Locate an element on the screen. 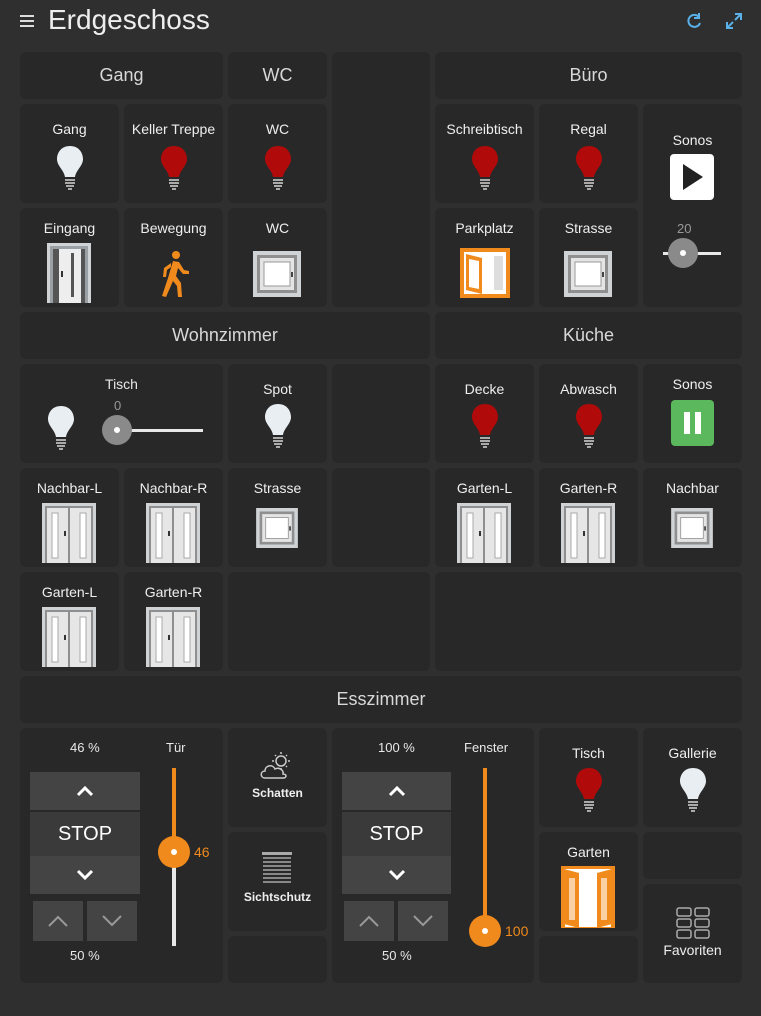 Image resolution: width=761 pixels, height=1016 pixels. door-garten-l-wohnzimmer: Garten-L is located at coordinates (69, 621).